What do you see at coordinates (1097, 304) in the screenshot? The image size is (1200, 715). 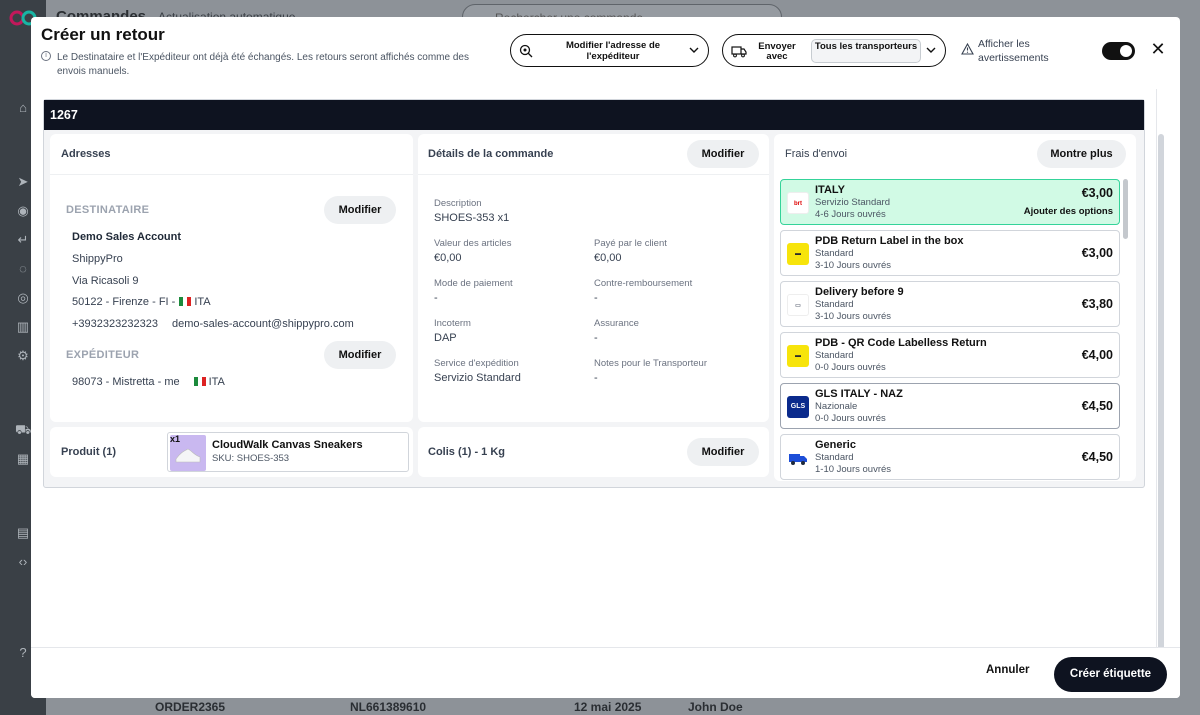 I see `carrier-price: €3,80` at bounding box center [1097, 304].